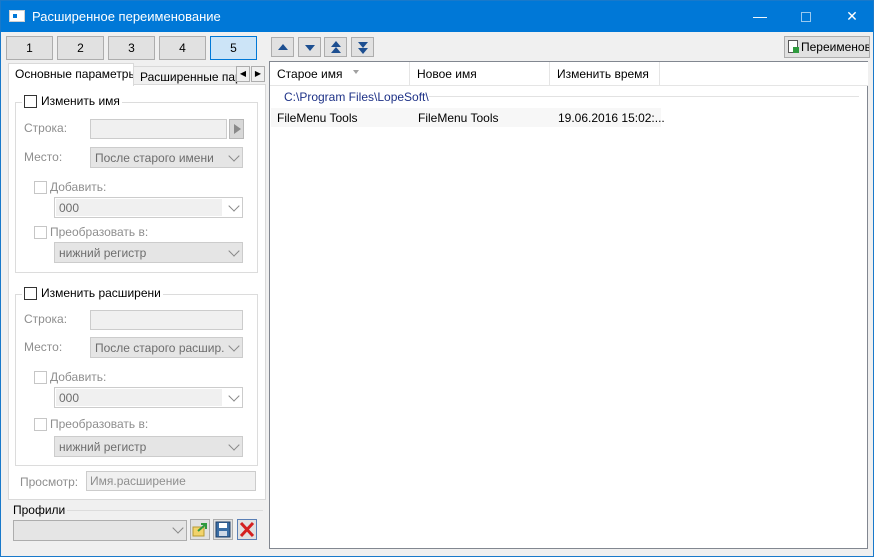 The height and width of the screenshot is (557, 874). What do you see at coordinates (17, 16) in the screenshot?
I see `app-icon` at bounding box center [17, 16].